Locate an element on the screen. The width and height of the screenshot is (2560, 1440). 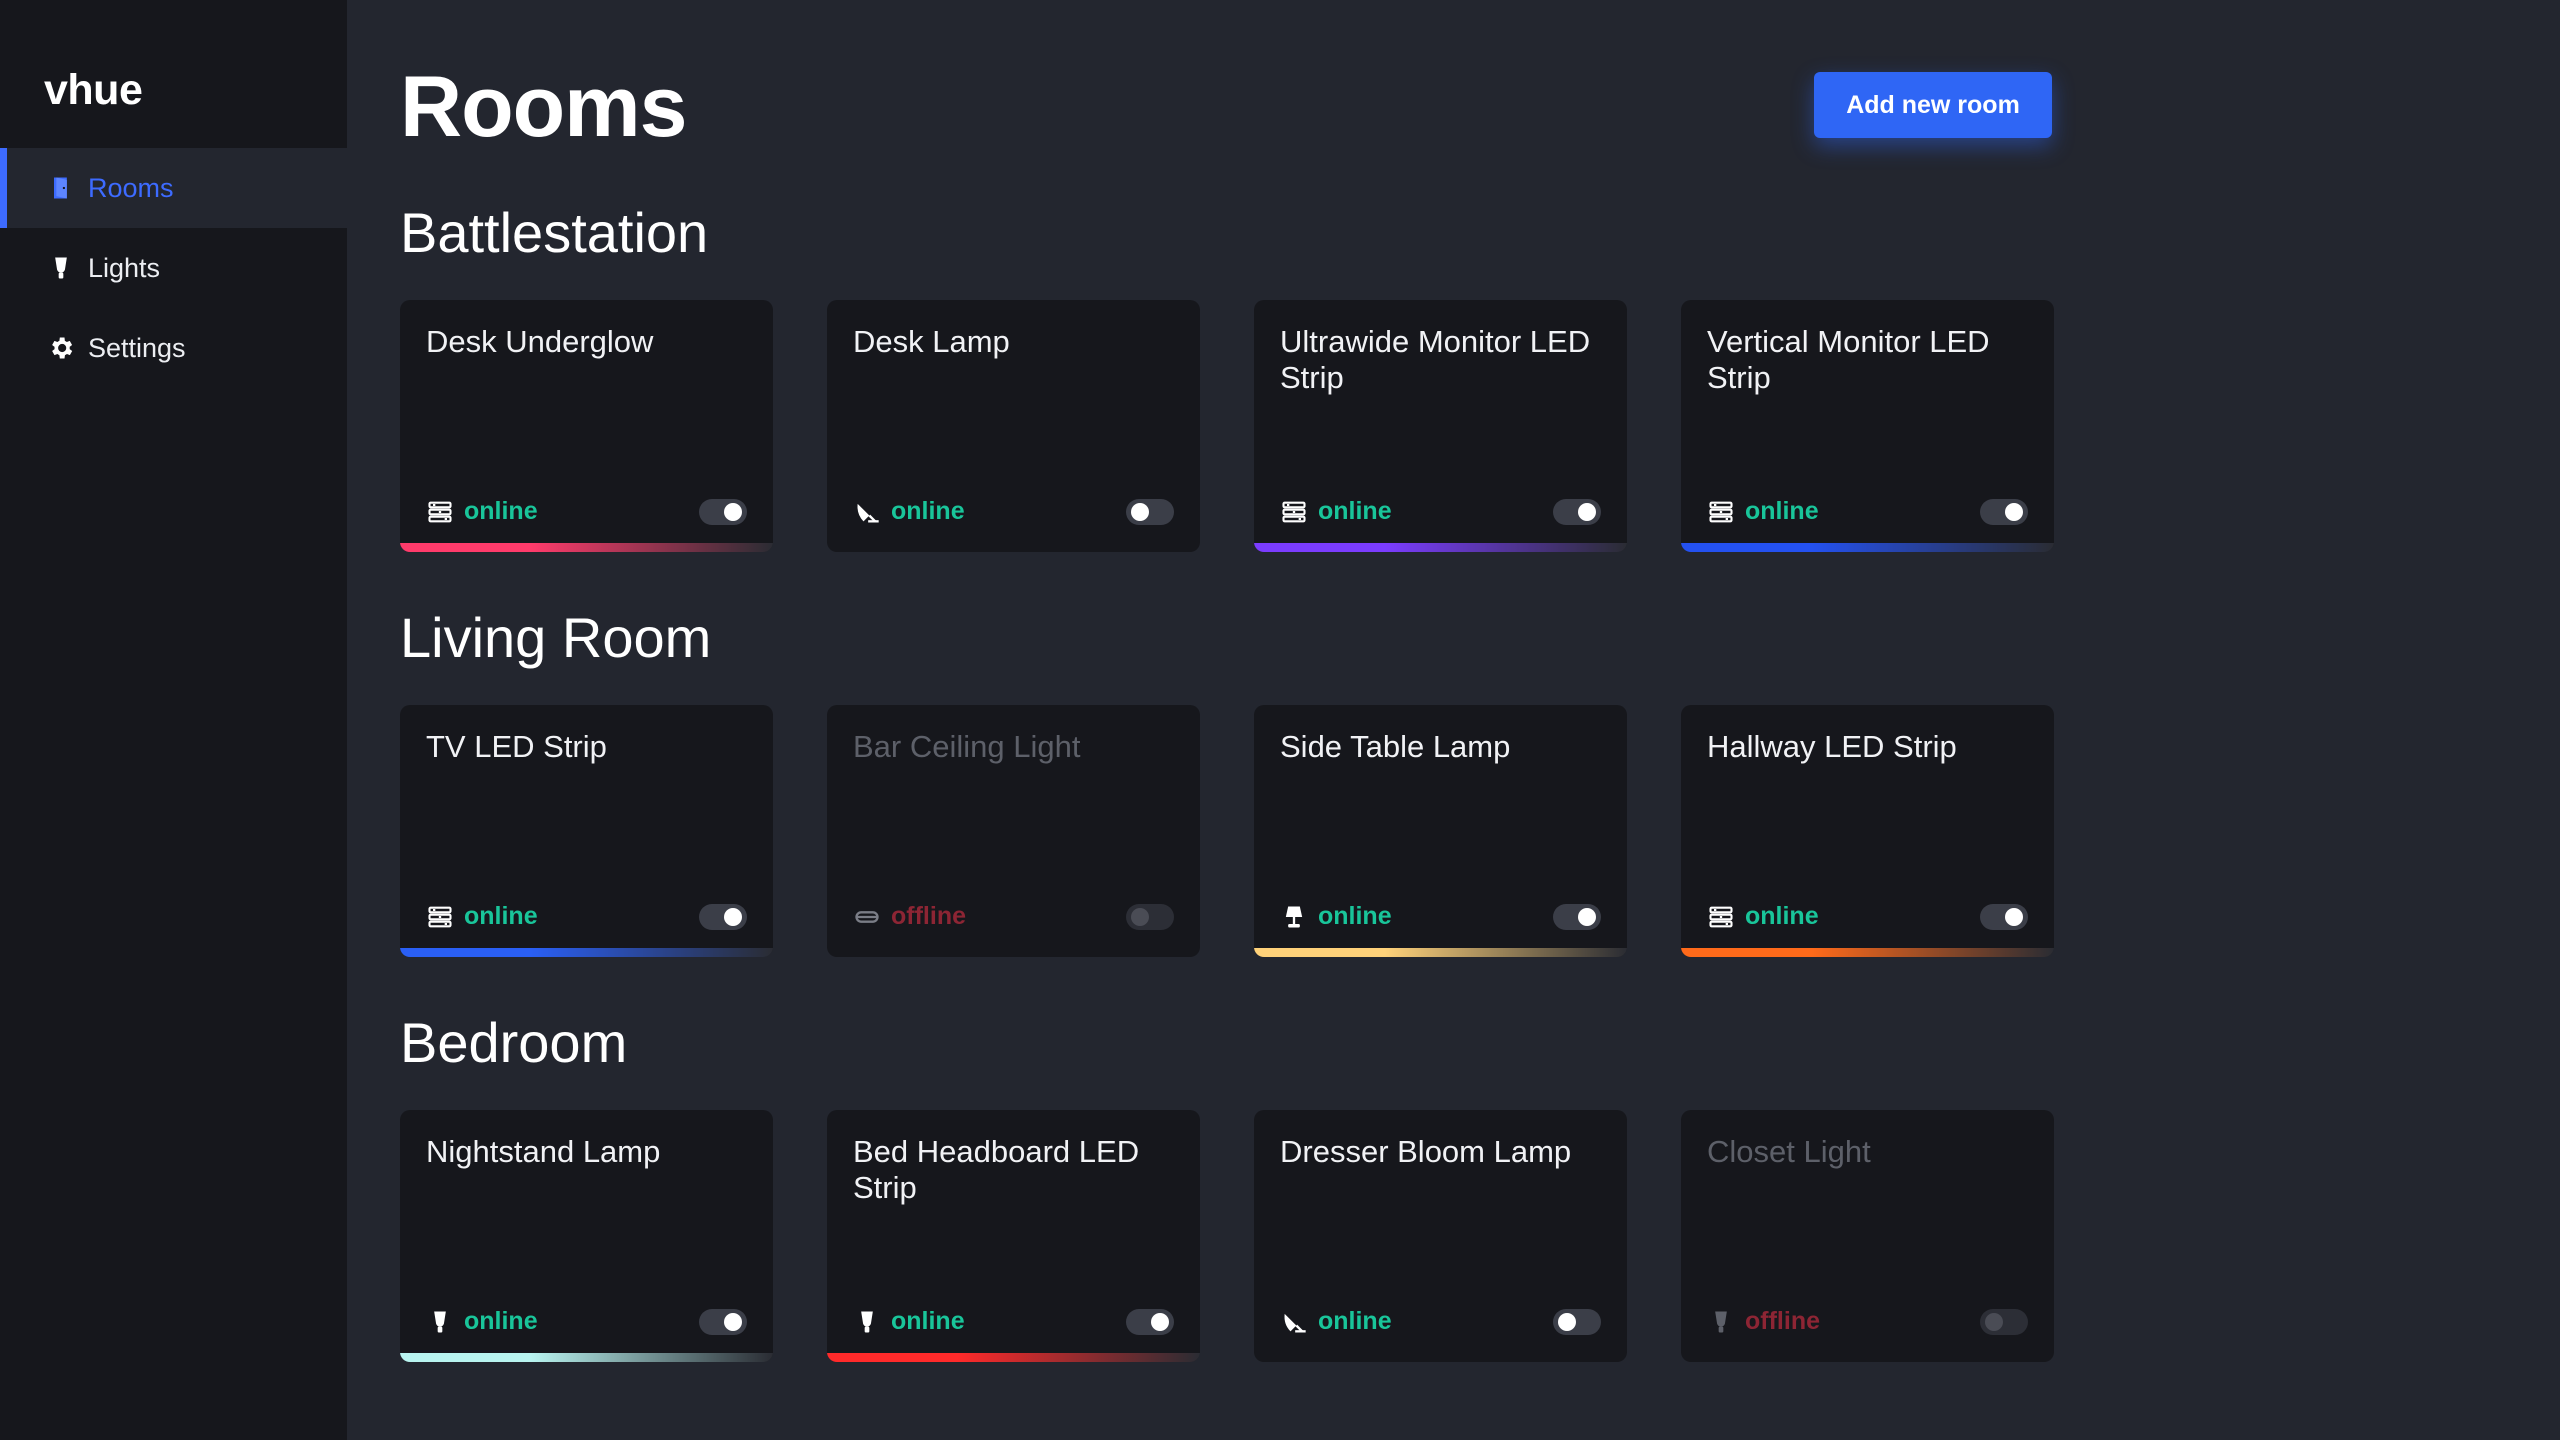
room-title: Battlestation is located at coordinates (554, 232).